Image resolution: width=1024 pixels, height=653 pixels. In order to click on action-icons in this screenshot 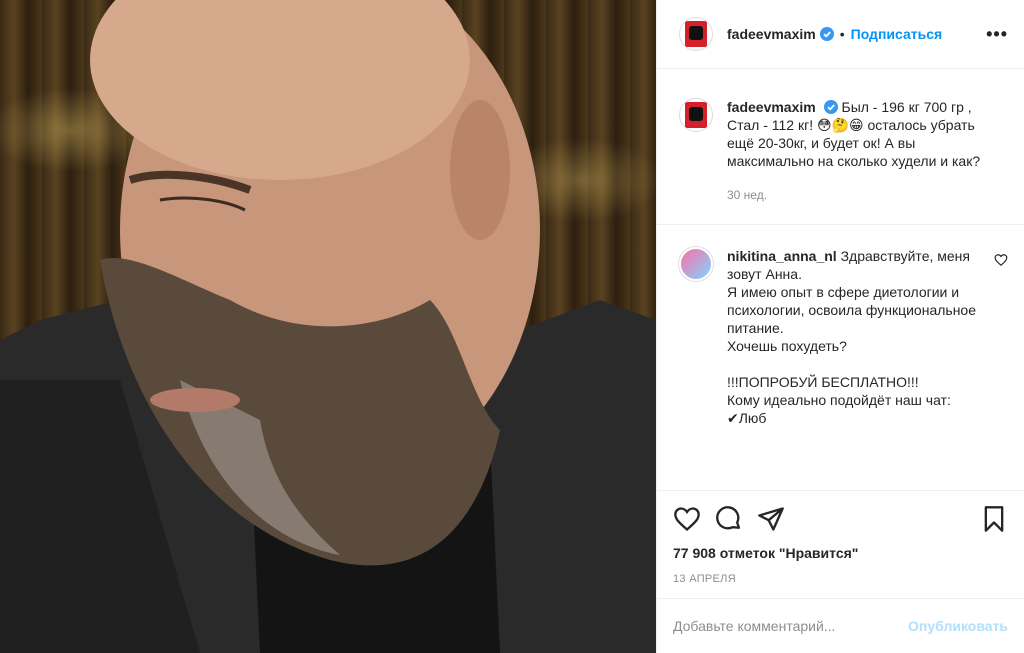, I will do `click(840, 519)`.